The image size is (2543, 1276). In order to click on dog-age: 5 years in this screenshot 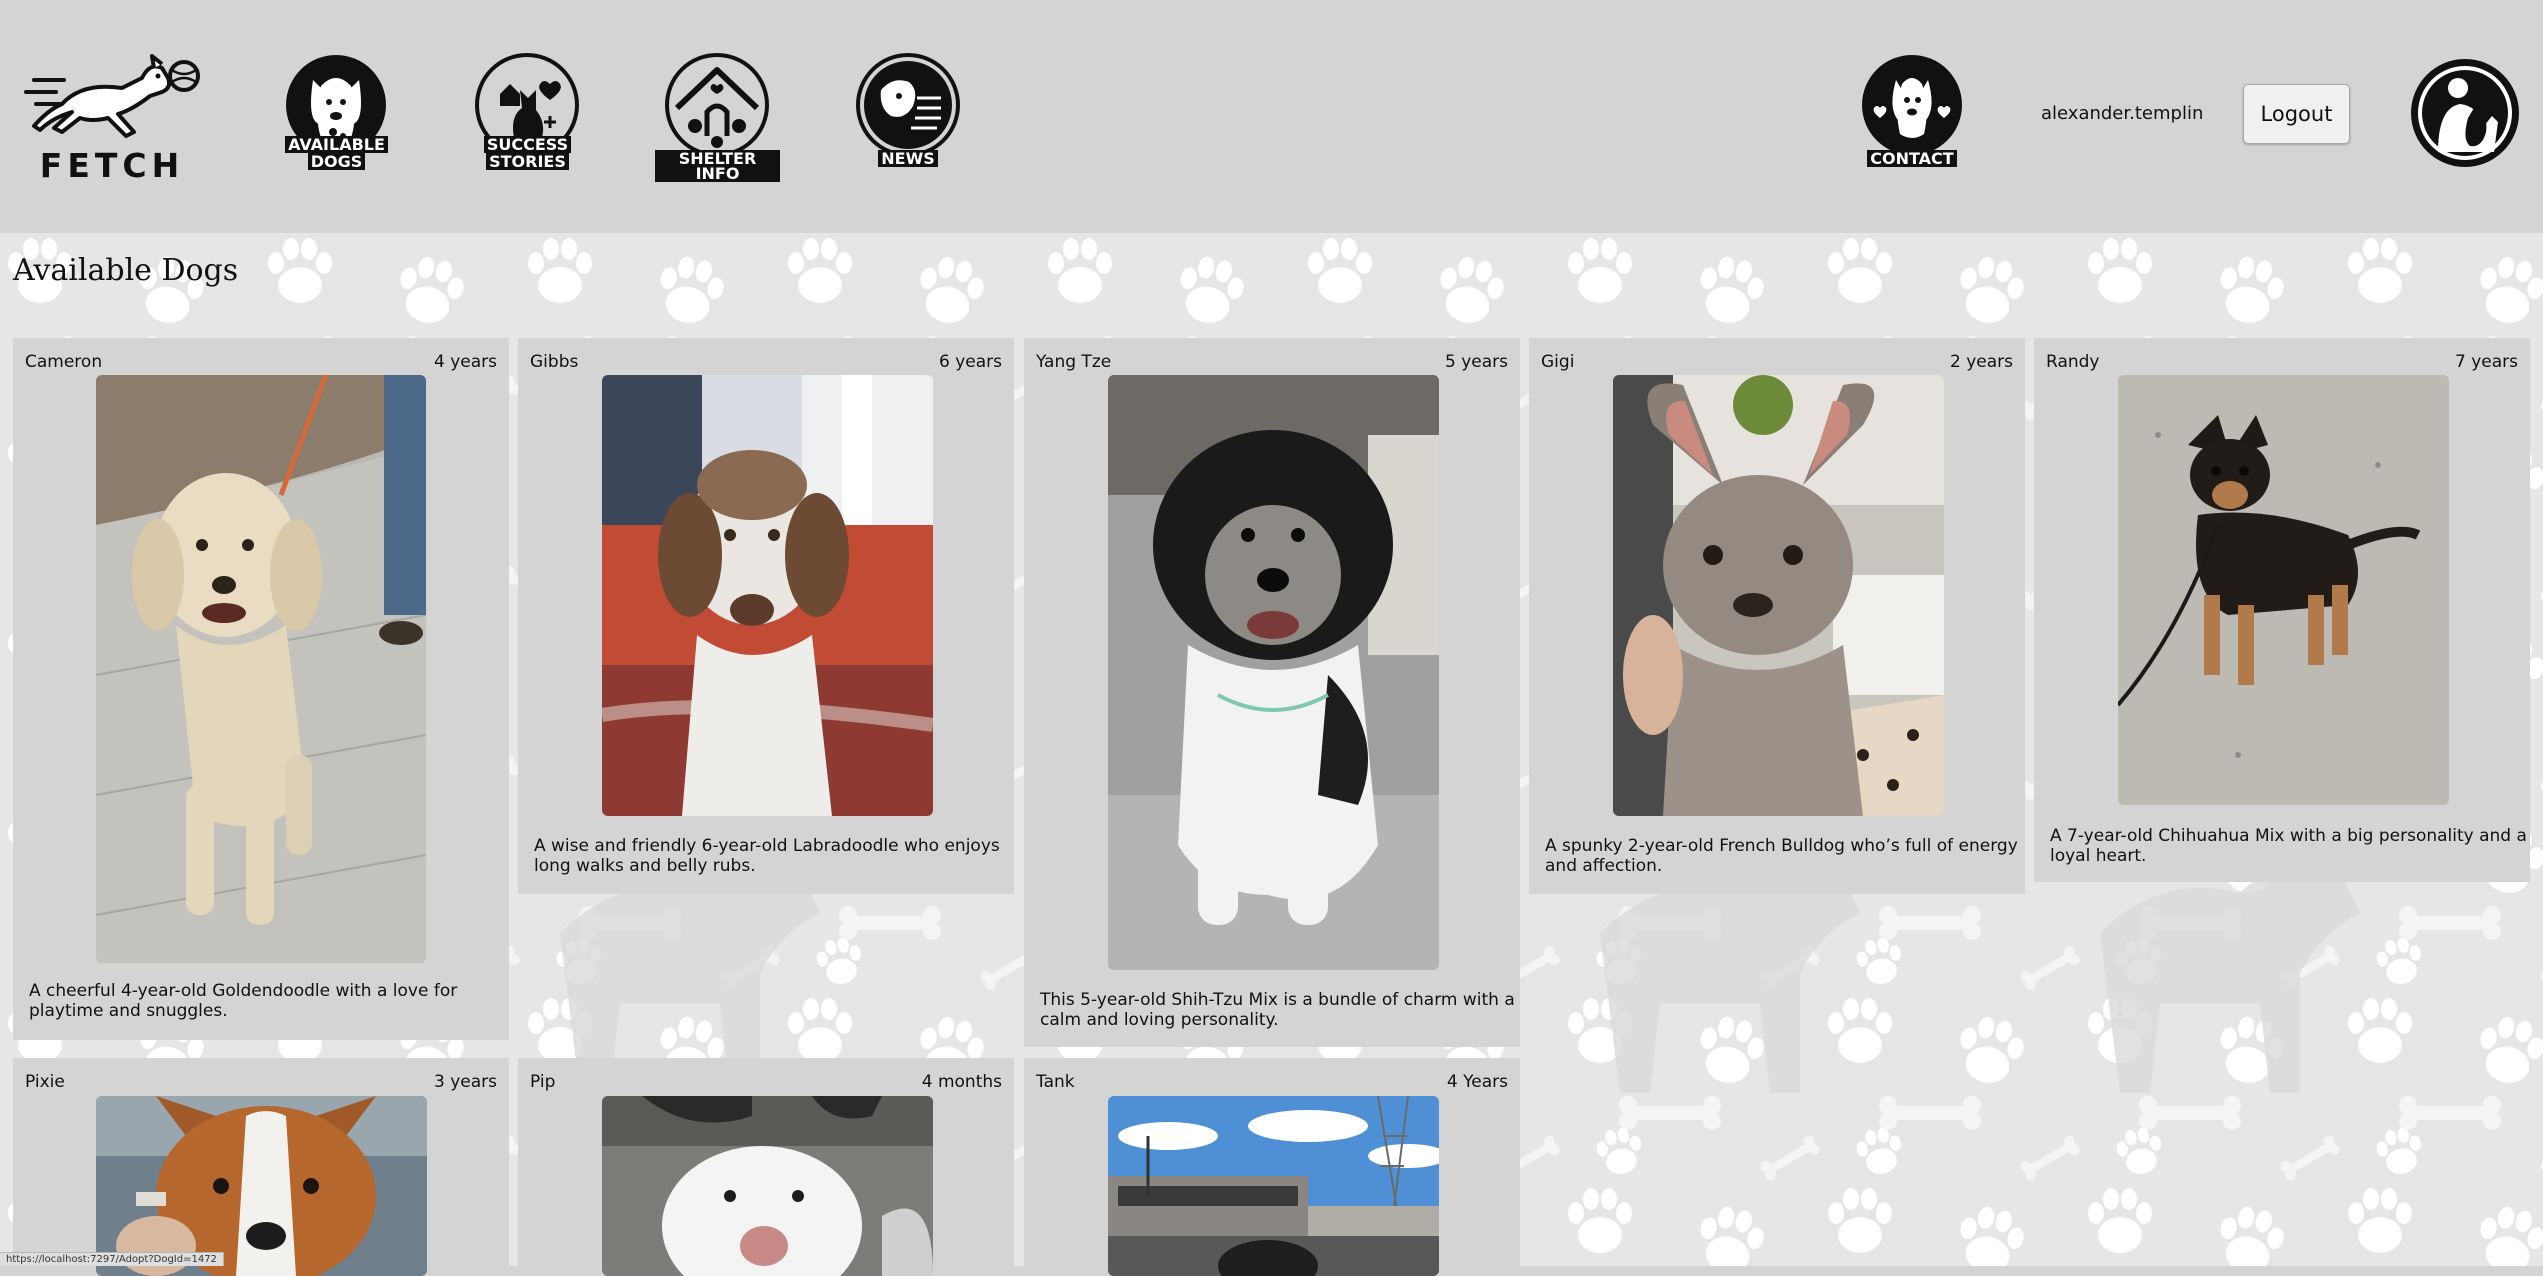, I will do `click(1476, 362)`.